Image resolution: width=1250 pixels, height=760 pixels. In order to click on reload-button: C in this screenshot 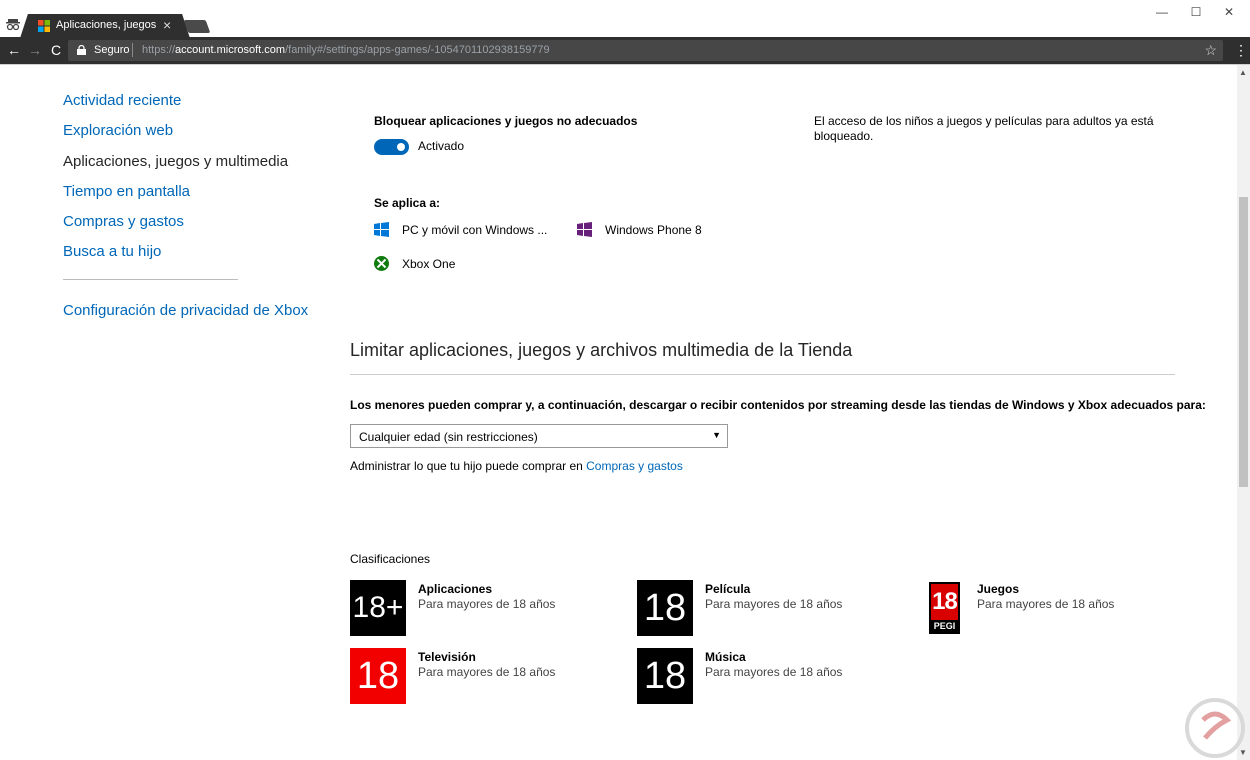, I will do `click(56, 50)`.